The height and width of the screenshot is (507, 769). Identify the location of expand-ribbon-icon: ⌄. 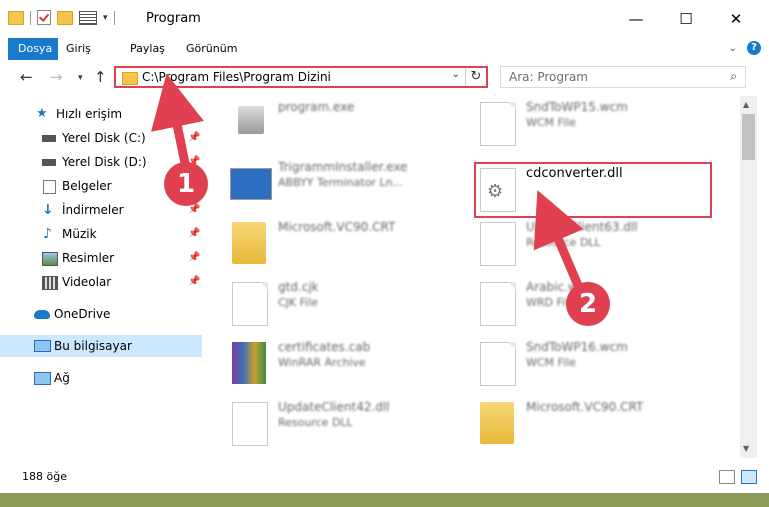
(733, 48).